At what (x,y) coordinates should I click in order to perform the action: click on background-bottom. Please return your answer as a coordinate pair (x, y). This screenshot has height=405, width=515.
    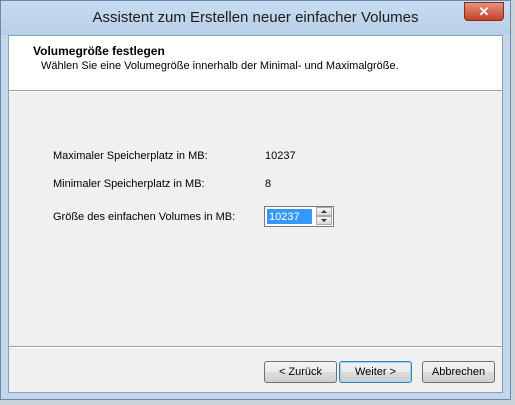
    Looking at the image, I should click on (257, 402).